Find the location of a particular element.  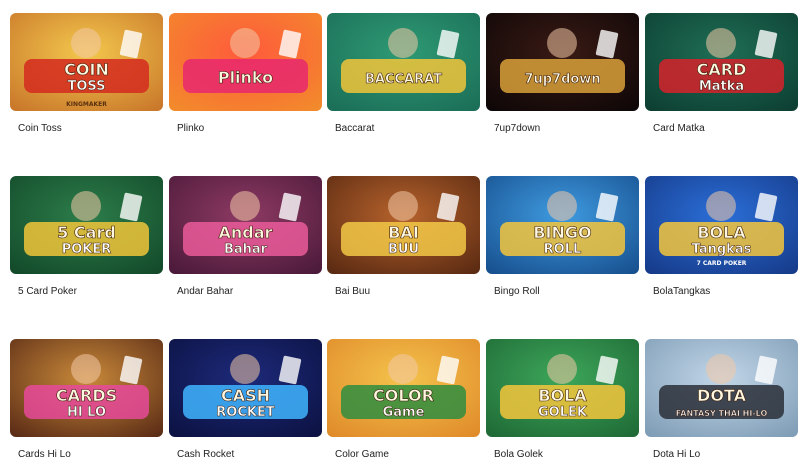

game-thumbnail: COLOR Game is located at coordinates (403, 388).